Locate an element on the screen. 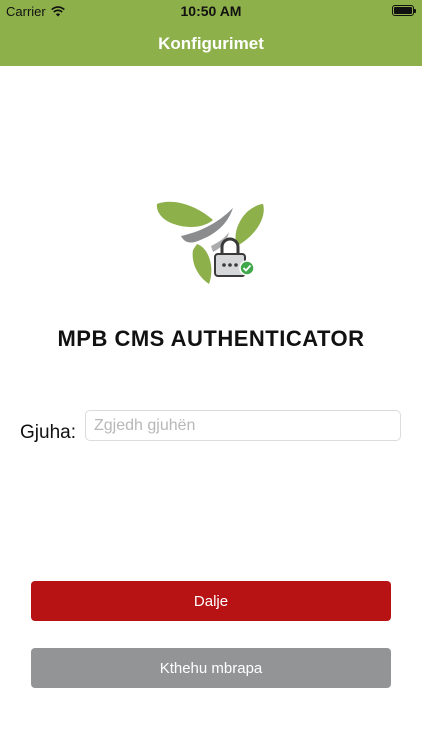 The width and height of the screenshot is (422, 750). status-time: 10:50 AM is located at coordinates (211, 11).